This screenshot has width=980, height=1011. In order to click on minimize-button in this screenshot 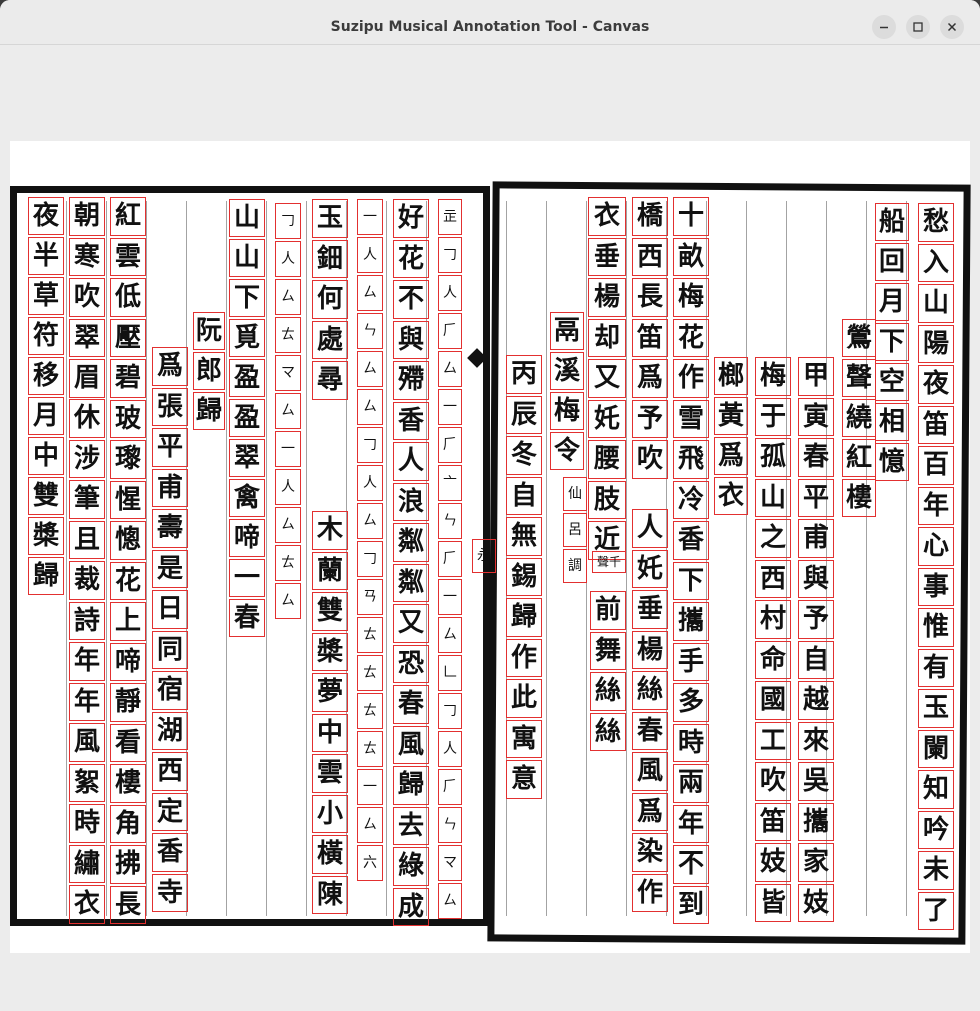, I will do `click(884, 27)`.